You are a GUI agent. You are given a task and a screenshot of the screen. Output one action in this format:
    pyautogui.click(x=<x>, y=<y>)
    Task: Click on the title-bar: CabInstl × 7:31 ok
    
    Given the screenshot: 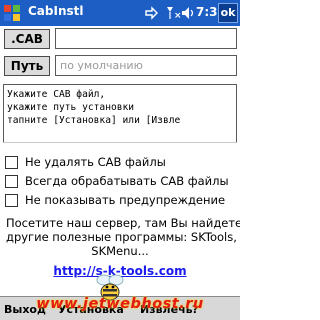 What is the action you would take?
    pyautogui.click(x=120, y=13)
    